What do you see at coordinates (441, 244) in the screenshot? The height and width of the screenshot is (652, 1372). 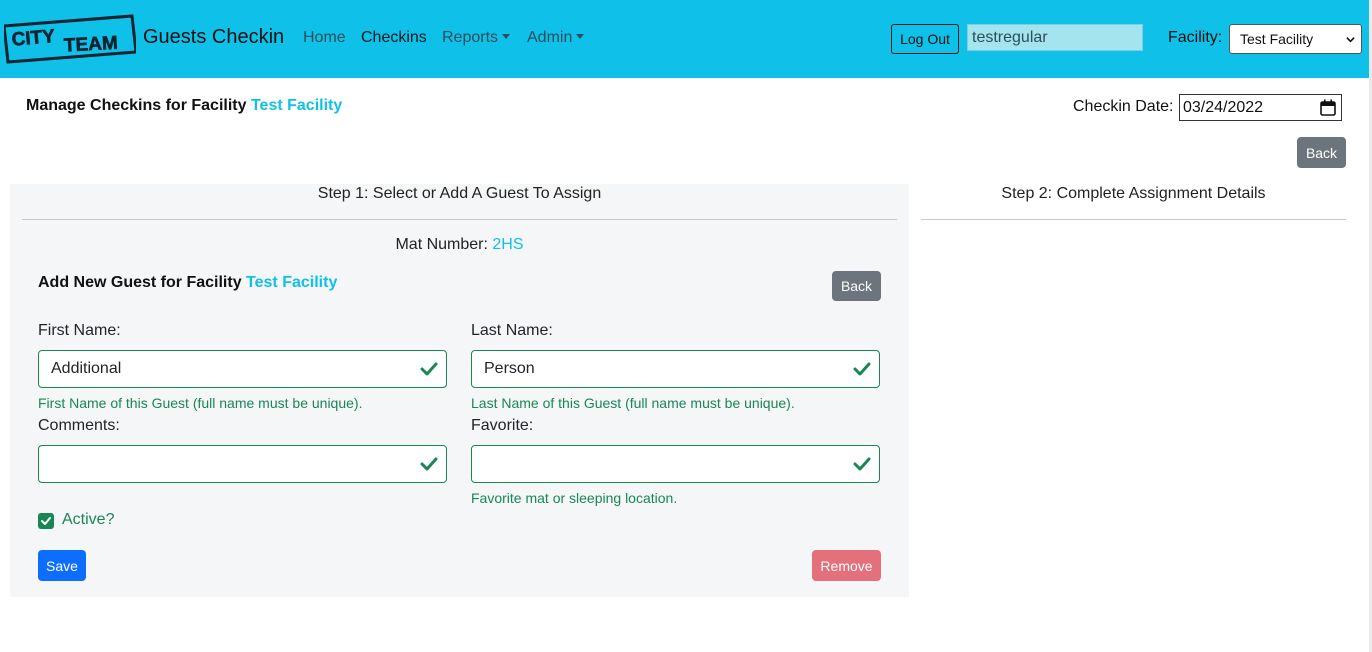 I see `mat-number-label: Mat Number:` at bounding box center [441, 244].